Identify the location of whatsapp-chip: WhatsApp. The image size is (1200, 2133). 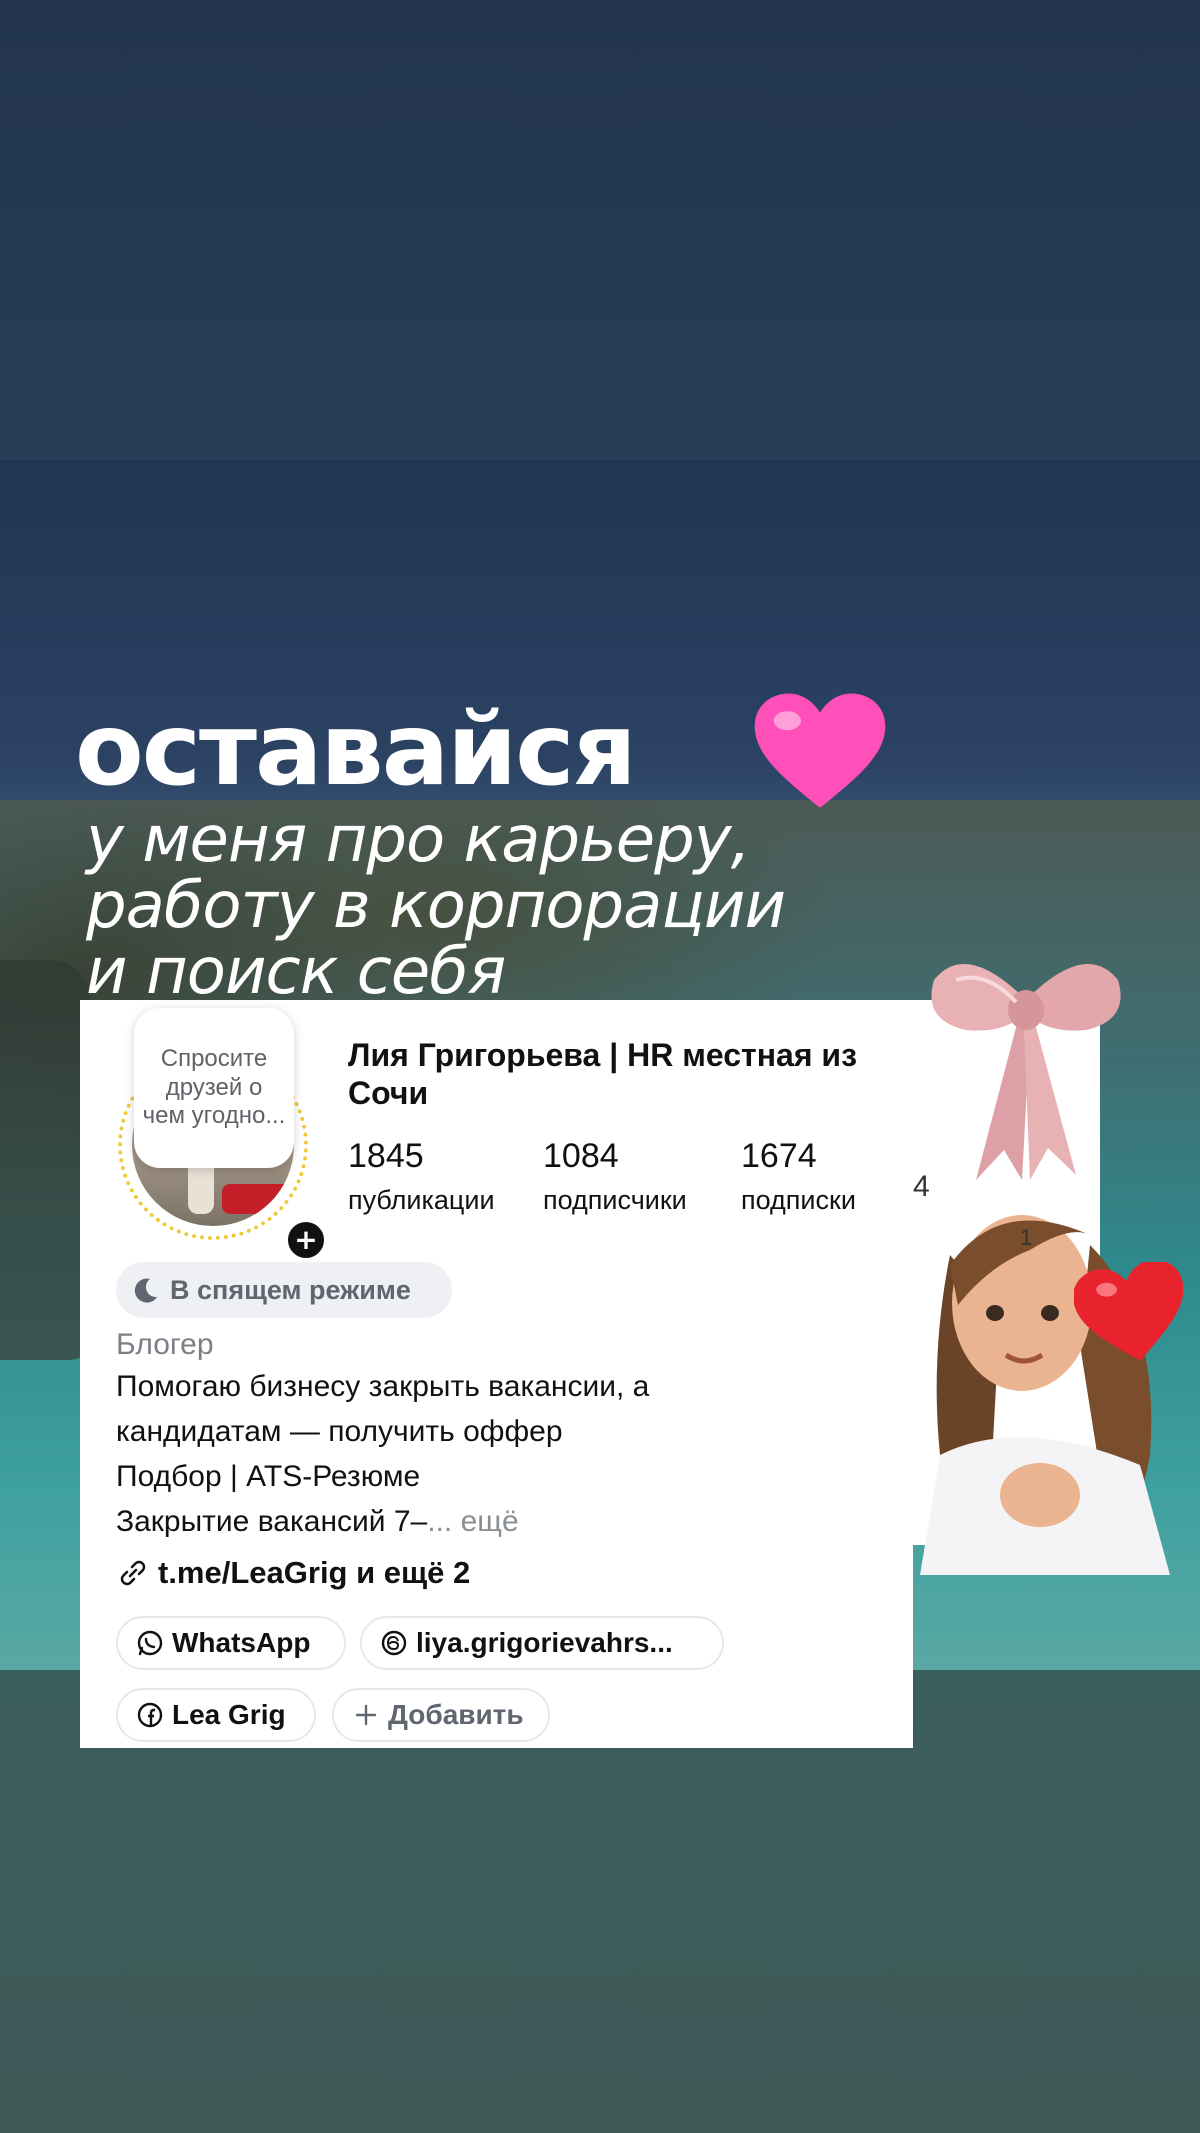
(231, 1643).